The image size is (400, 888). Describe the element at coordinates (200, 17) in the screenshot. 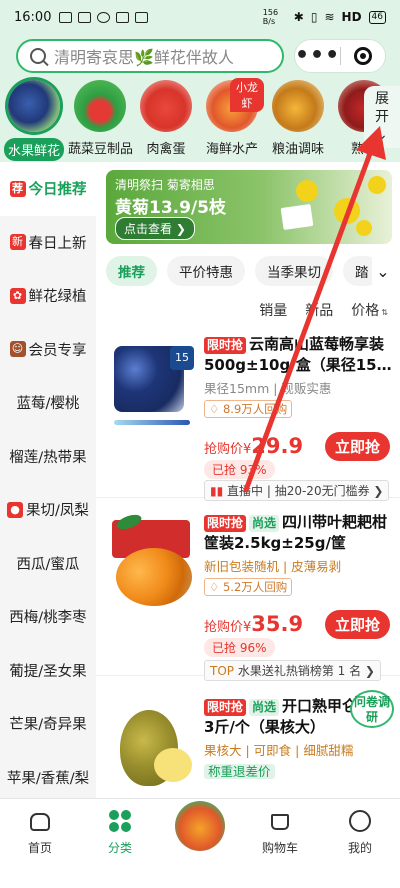

I see `status-bar: 16:00 156 B/s ✱ ▯ ≋ HD 46` at that location.